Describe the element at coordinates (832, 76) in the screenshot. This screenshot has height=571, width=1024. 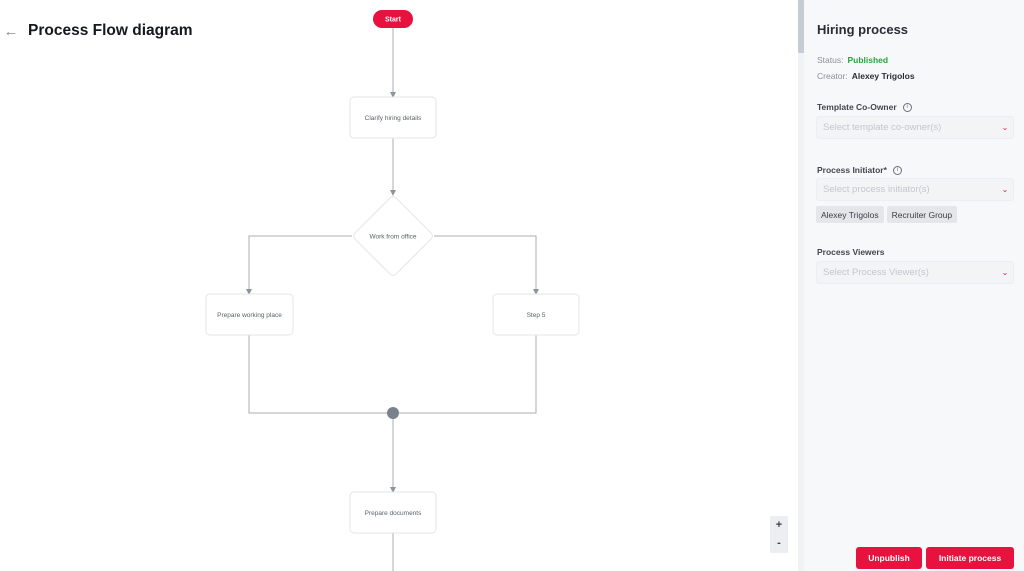
I see `creator-label: Creator:` at that location.